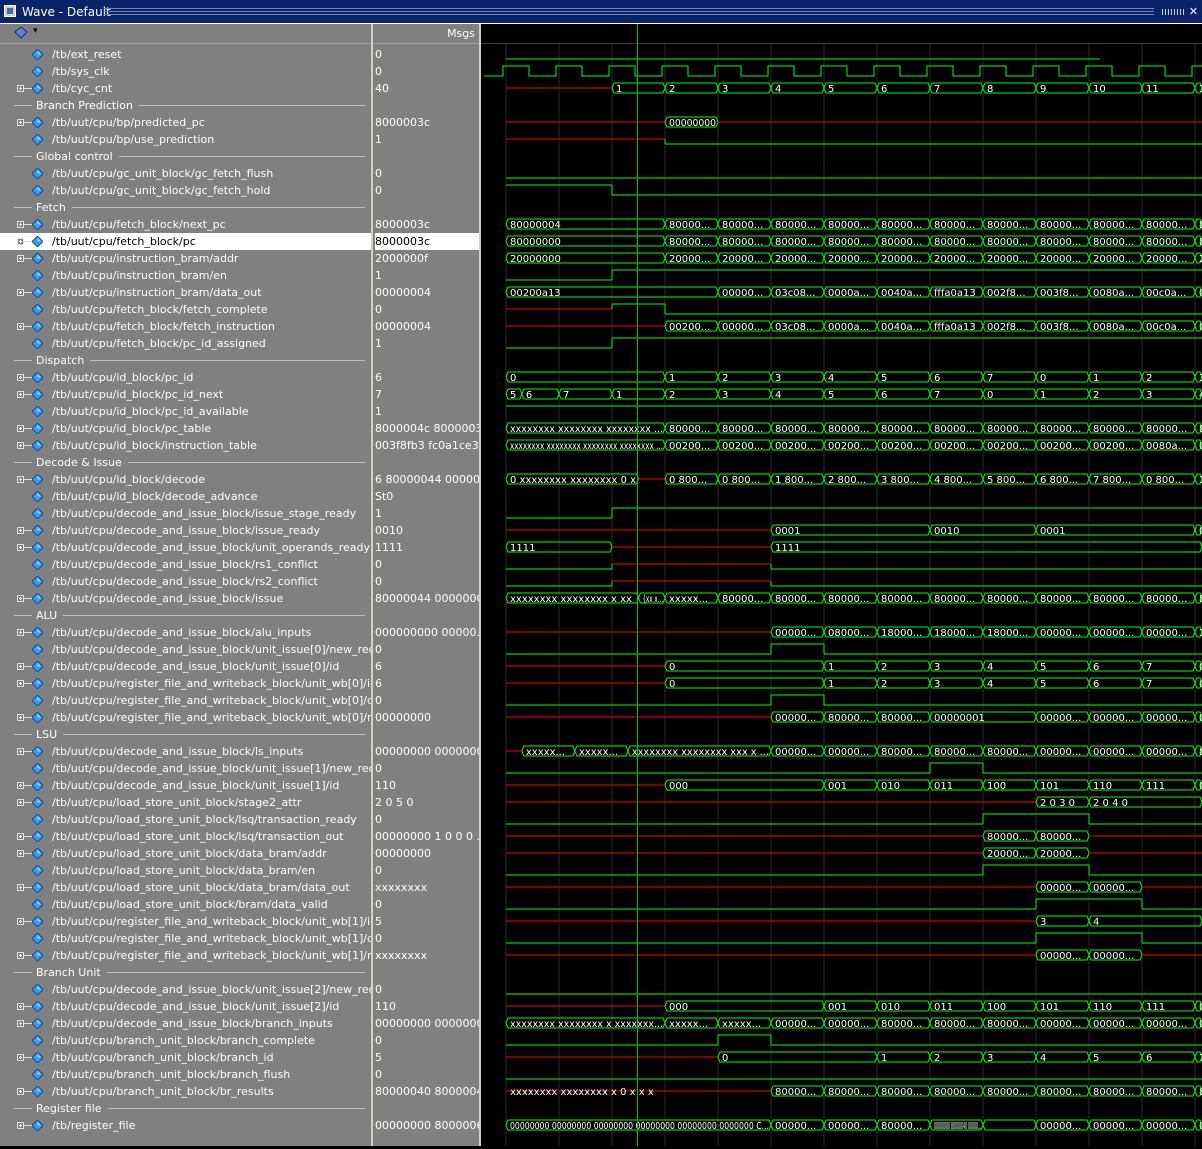 Image resolution: width=1202 pixels, height=1149 pixels. What do you see at coordinates (185, 275) in the screenshot?
I see `signal-row: /tb/uut/cpu/instruction_bram/en` at bounding box center [185, 275].